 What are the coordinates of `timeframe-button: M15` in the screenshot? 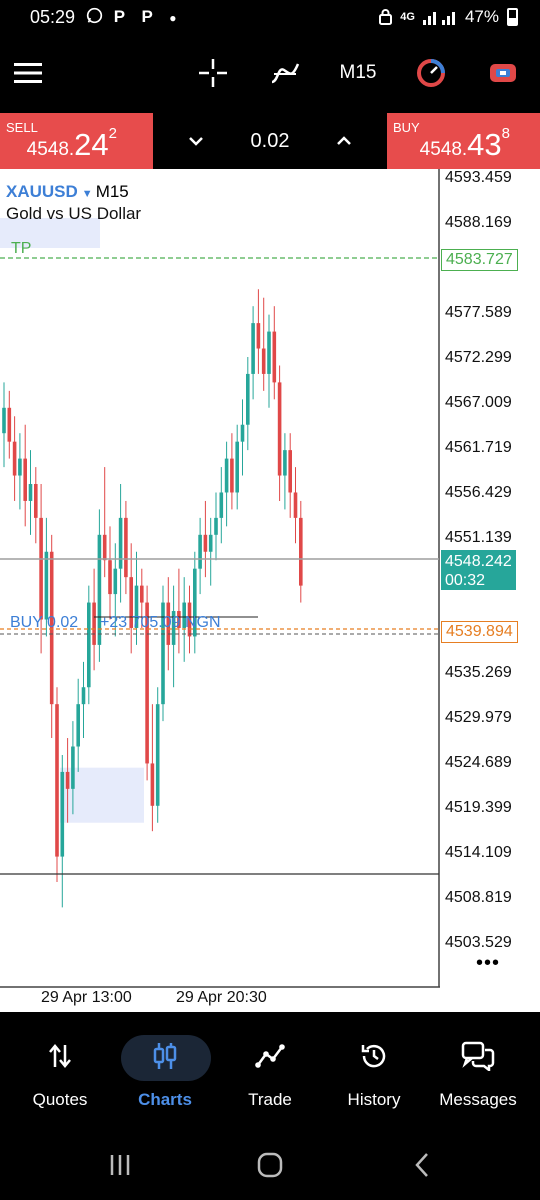 It's located at (358, 73).